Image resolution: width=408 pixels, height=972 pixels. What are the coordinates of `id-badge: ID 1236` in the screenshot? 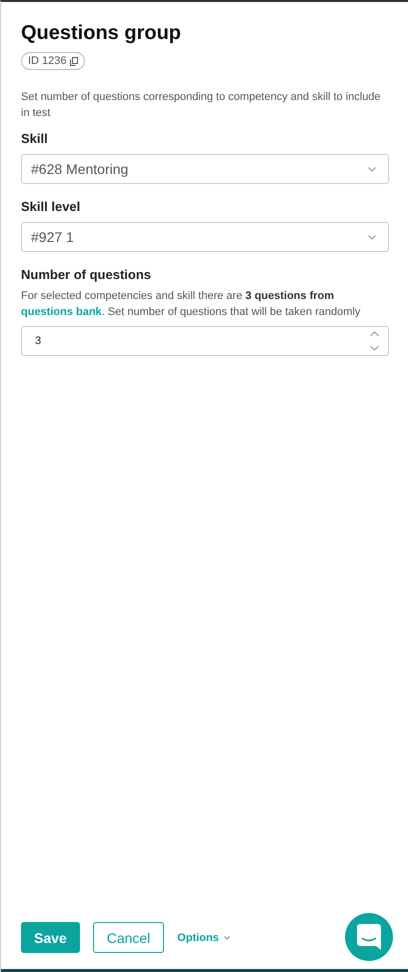 It's located at (53, 61).